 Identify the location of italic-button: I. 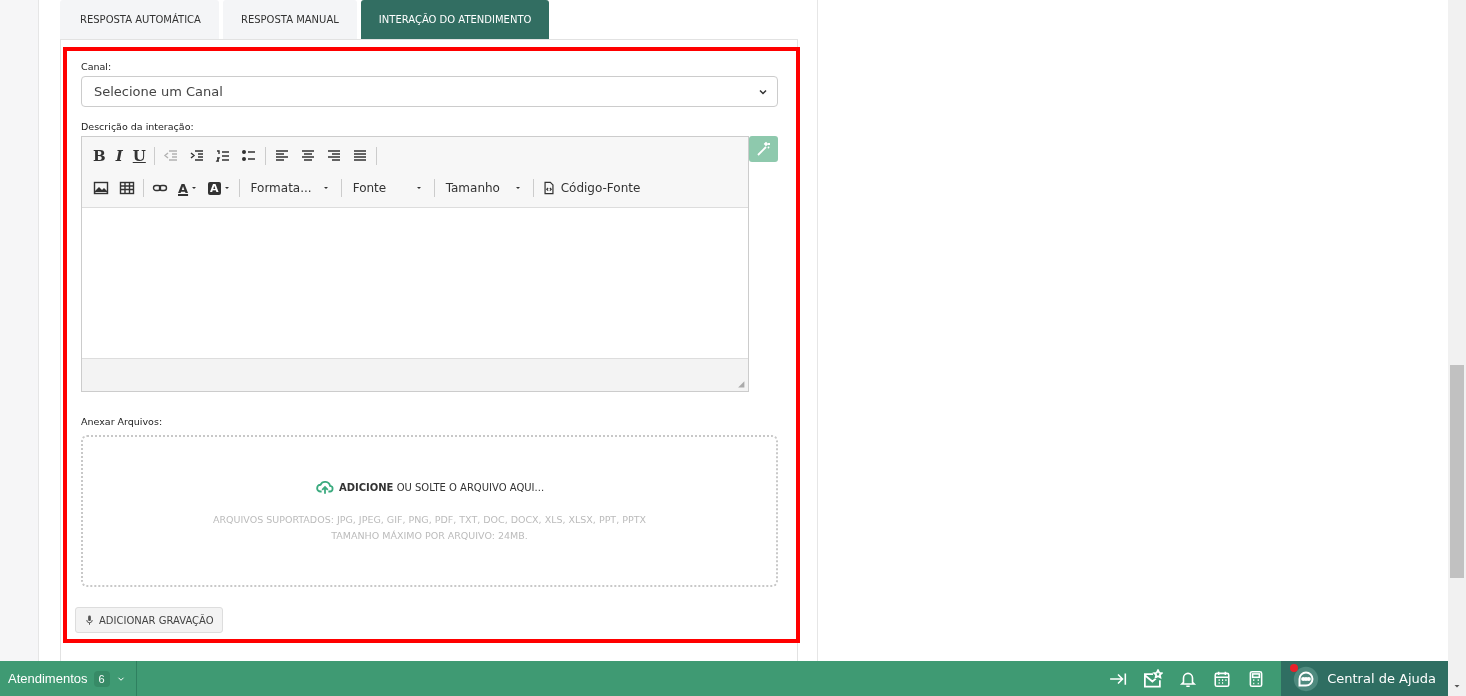
(119, 156).